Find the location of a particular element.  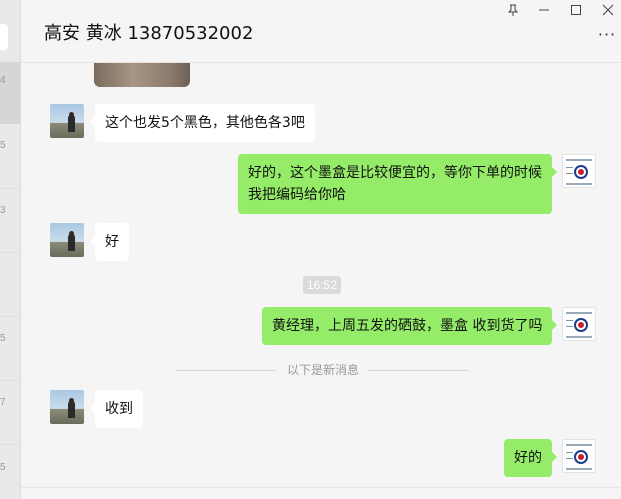

pin-icon is located at coordinates (513, 10).